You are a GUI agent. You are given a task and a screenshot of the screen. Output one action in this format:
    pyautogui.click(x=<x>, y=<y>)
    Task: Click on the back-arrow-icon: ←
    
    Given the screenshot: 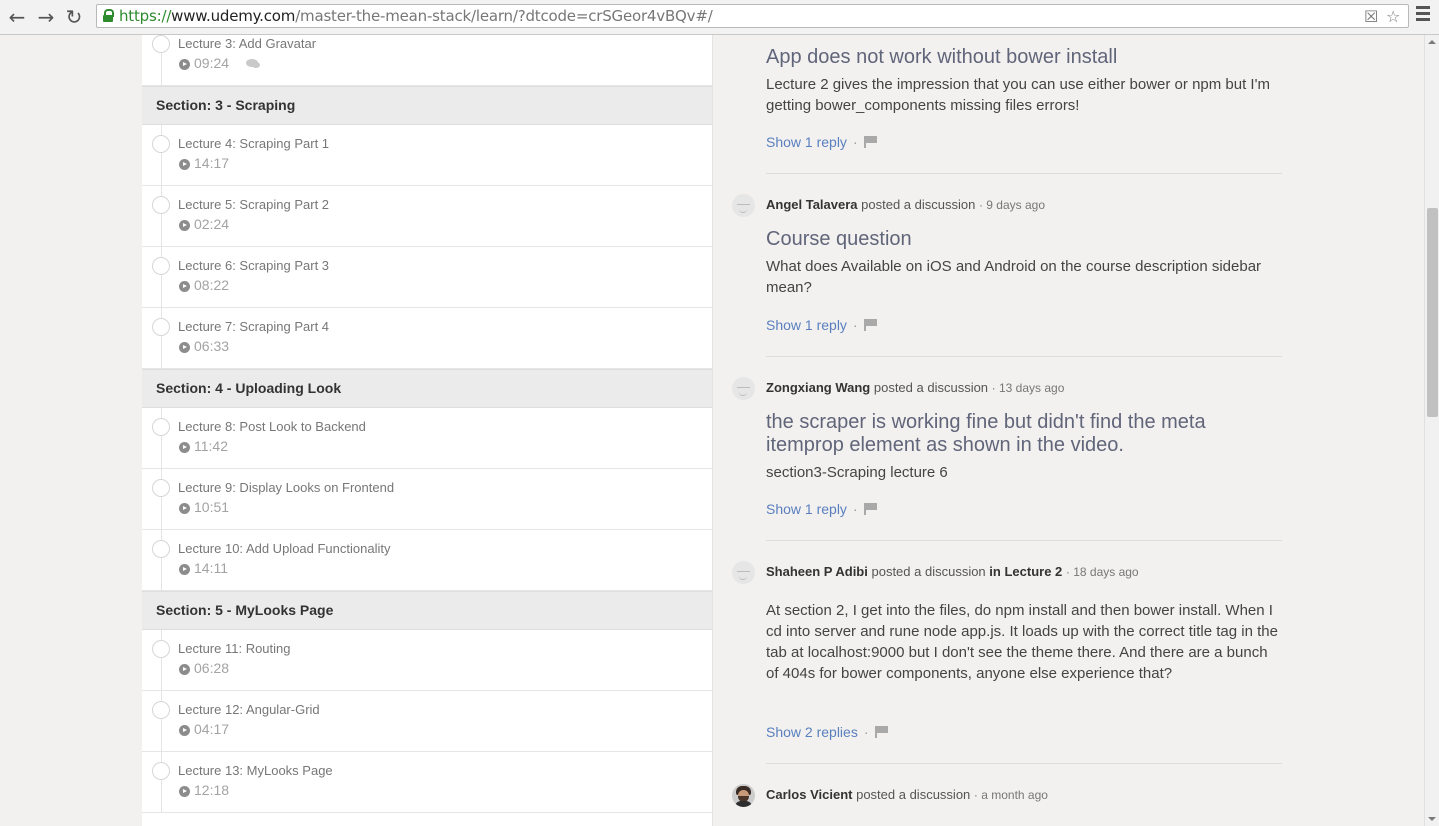 What is the action you would take?
    pyautogui.click(x=17, y=17)
    